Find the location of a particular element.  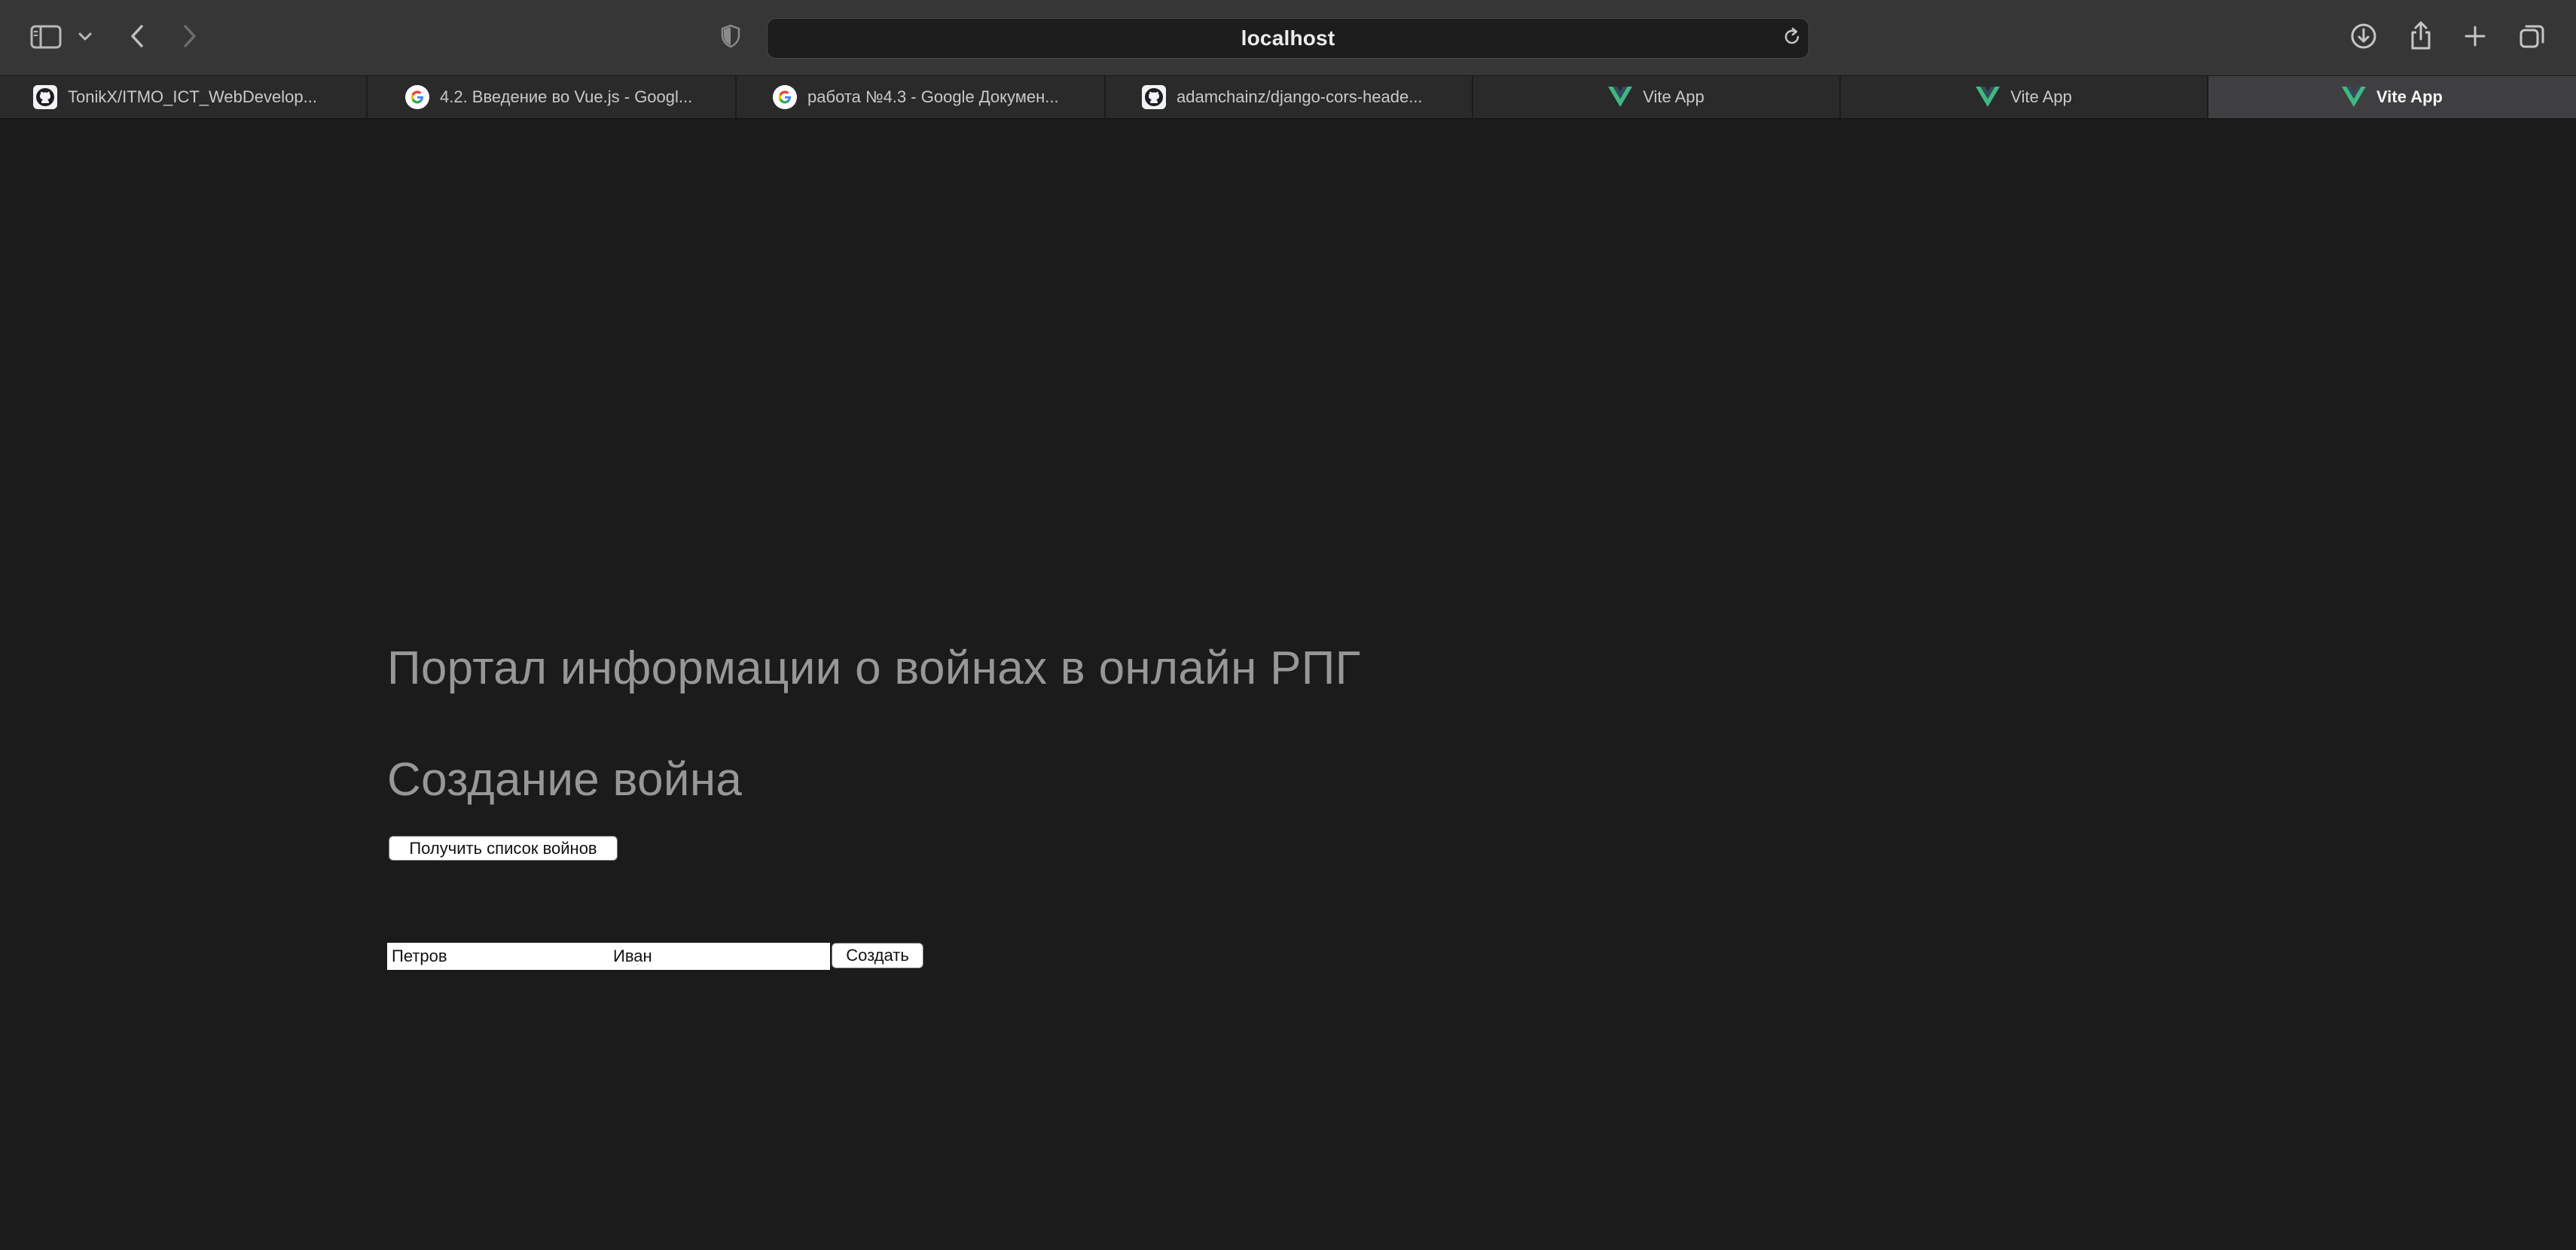

tab-vite-app-active: Vite App is located at coordinates (2392, 97).